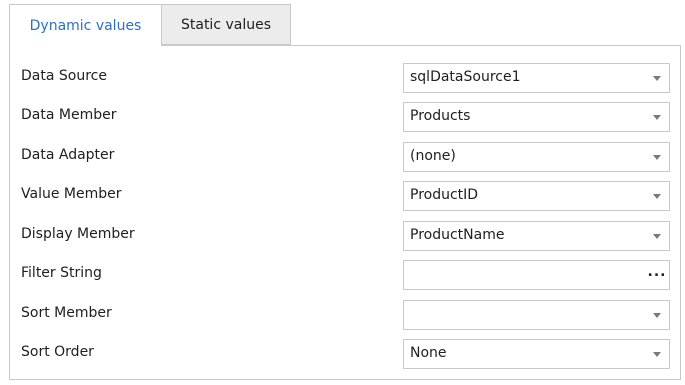  Describe the element at coordinates (345, 354) in the screenshot. I see `property-row-sort-order: Sort Order None` at that location.